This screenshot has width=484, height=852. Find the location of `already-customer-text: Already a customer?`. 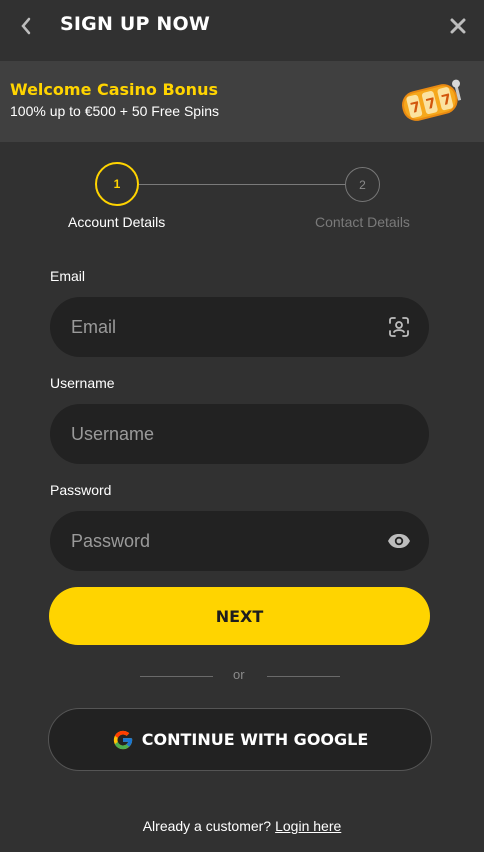

already-customer-text: Already a customer? is located at coordinates (207, 826).